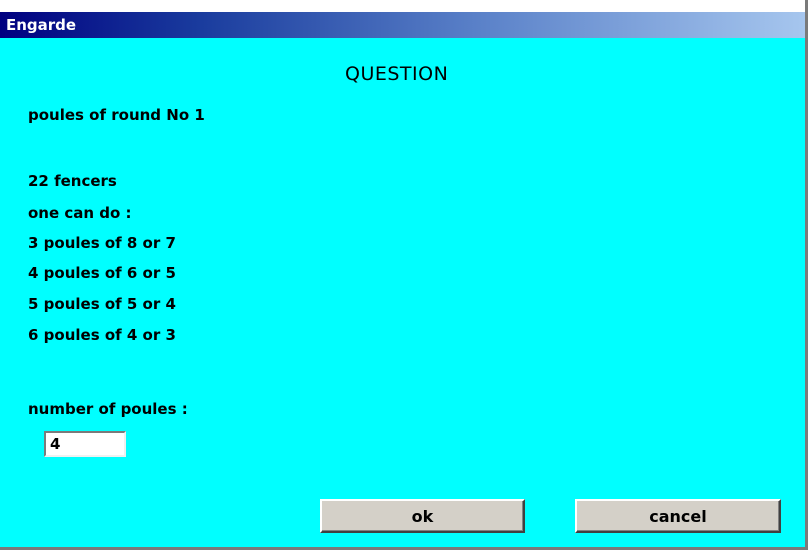  Describe the element at coordinates (397, 74) in the screenshot. I see `dialog-heading: QUESTION` at that location.